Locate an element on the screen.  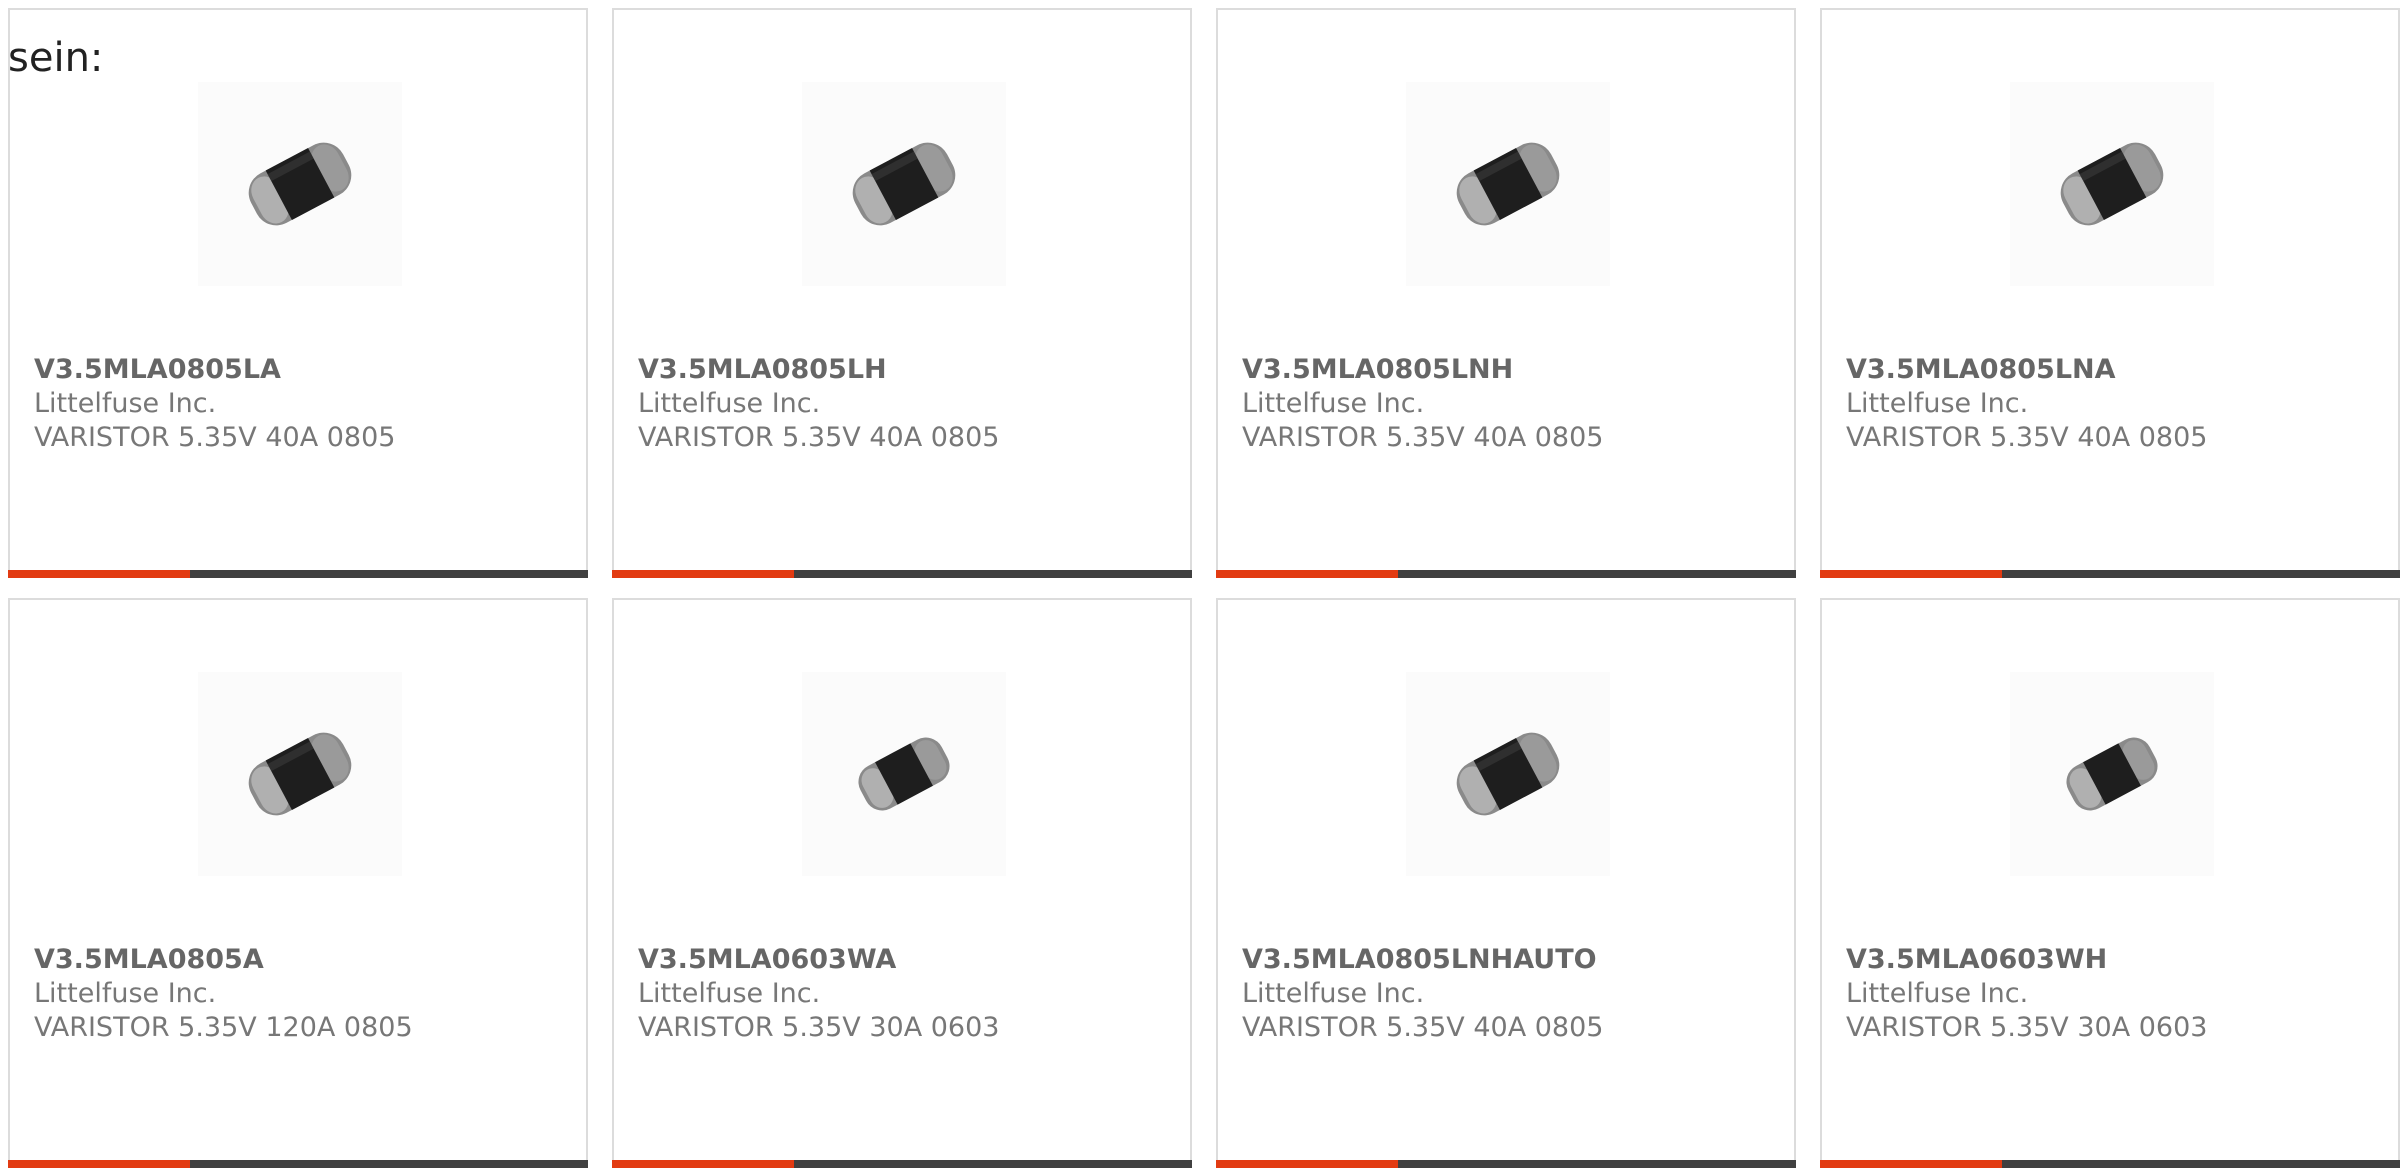
part-number: V3.5MLA0805LH is located at coordinates (762, 370).